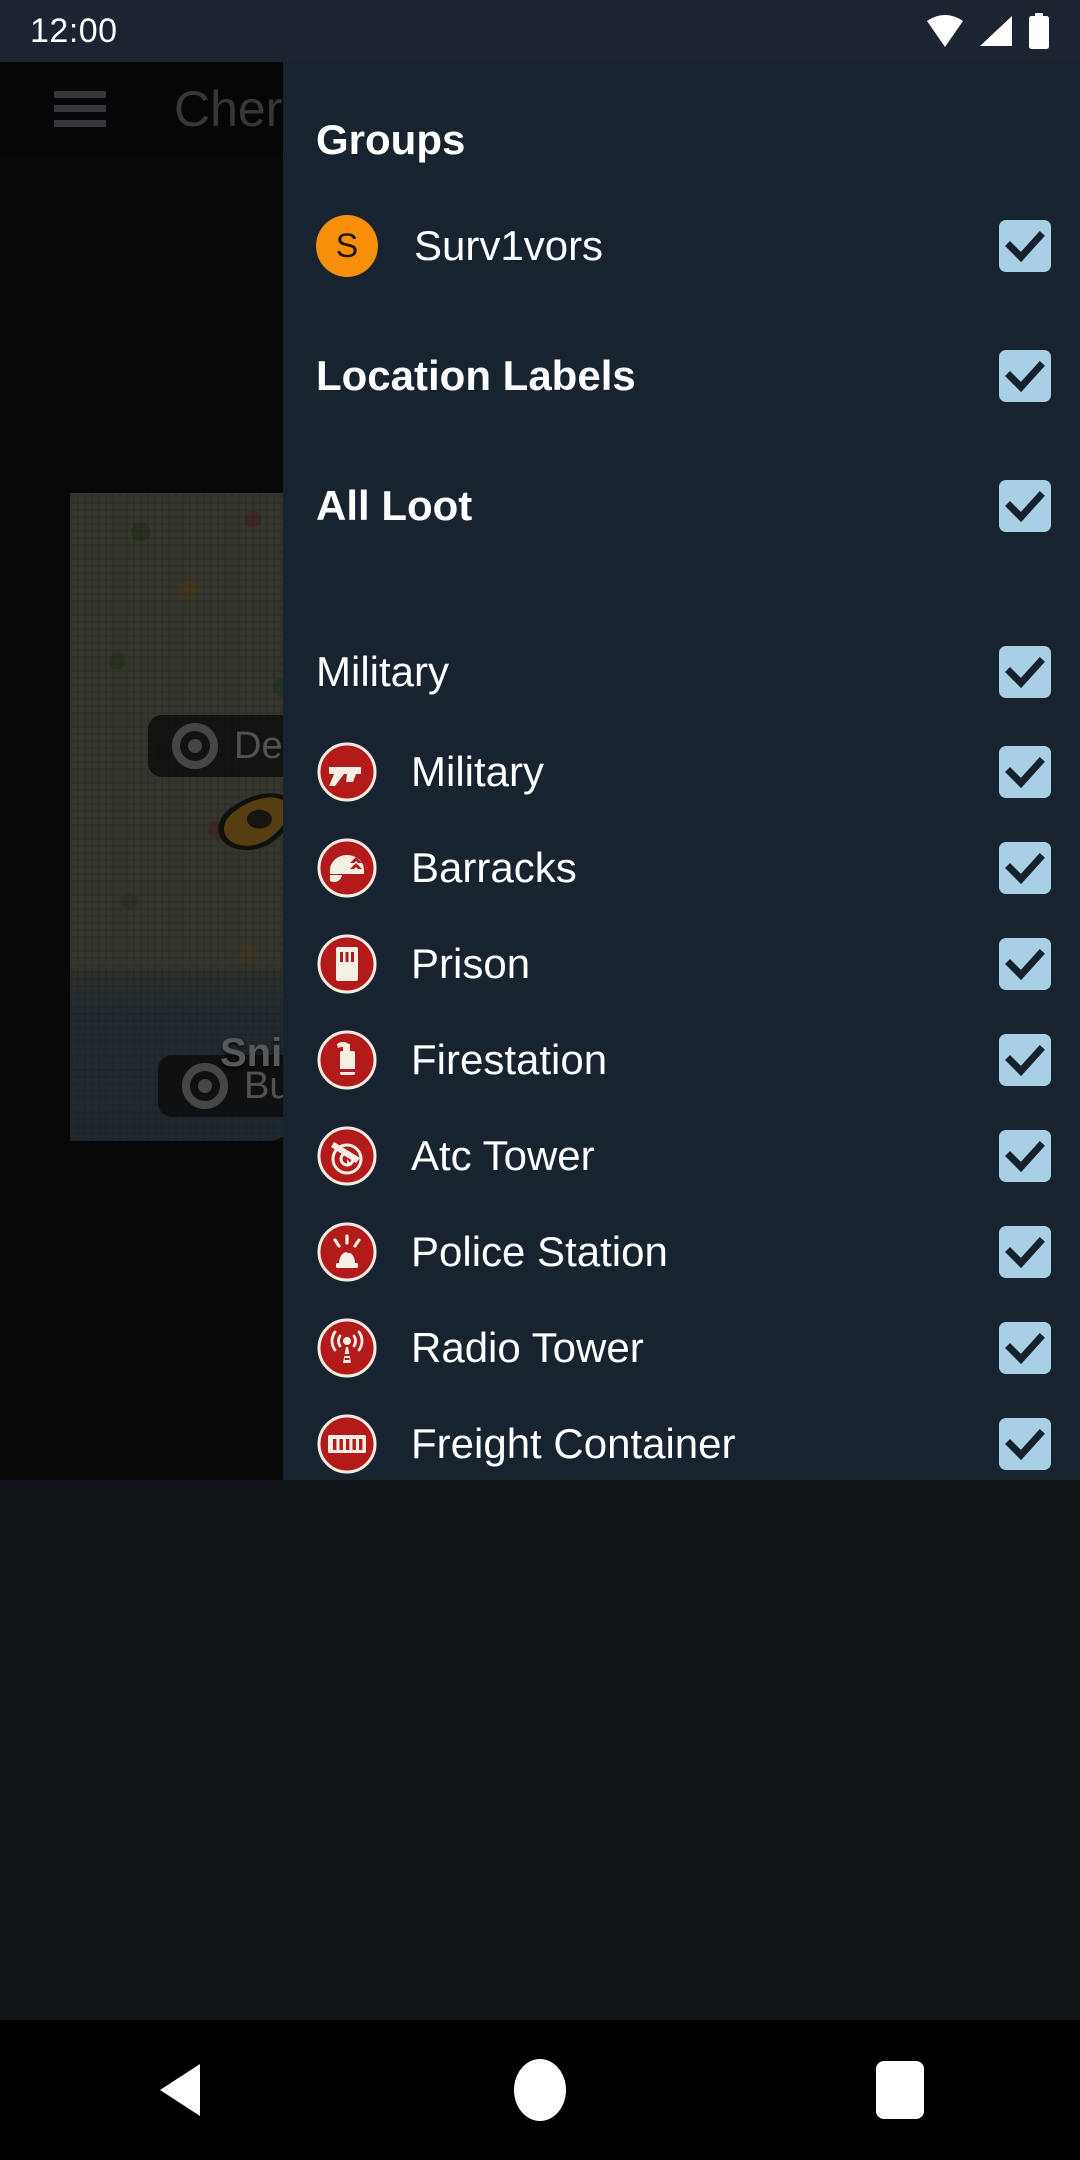  Describe the element at coordinates (1025, 246) in the screenshot. I see `checkbox-group` at that location.